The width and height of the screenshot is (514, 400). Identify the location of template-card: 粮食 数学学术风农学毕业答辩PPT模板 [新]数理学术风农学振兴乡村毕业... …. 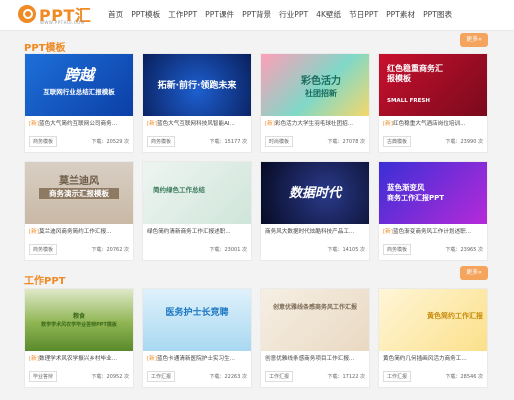
(79, 338).